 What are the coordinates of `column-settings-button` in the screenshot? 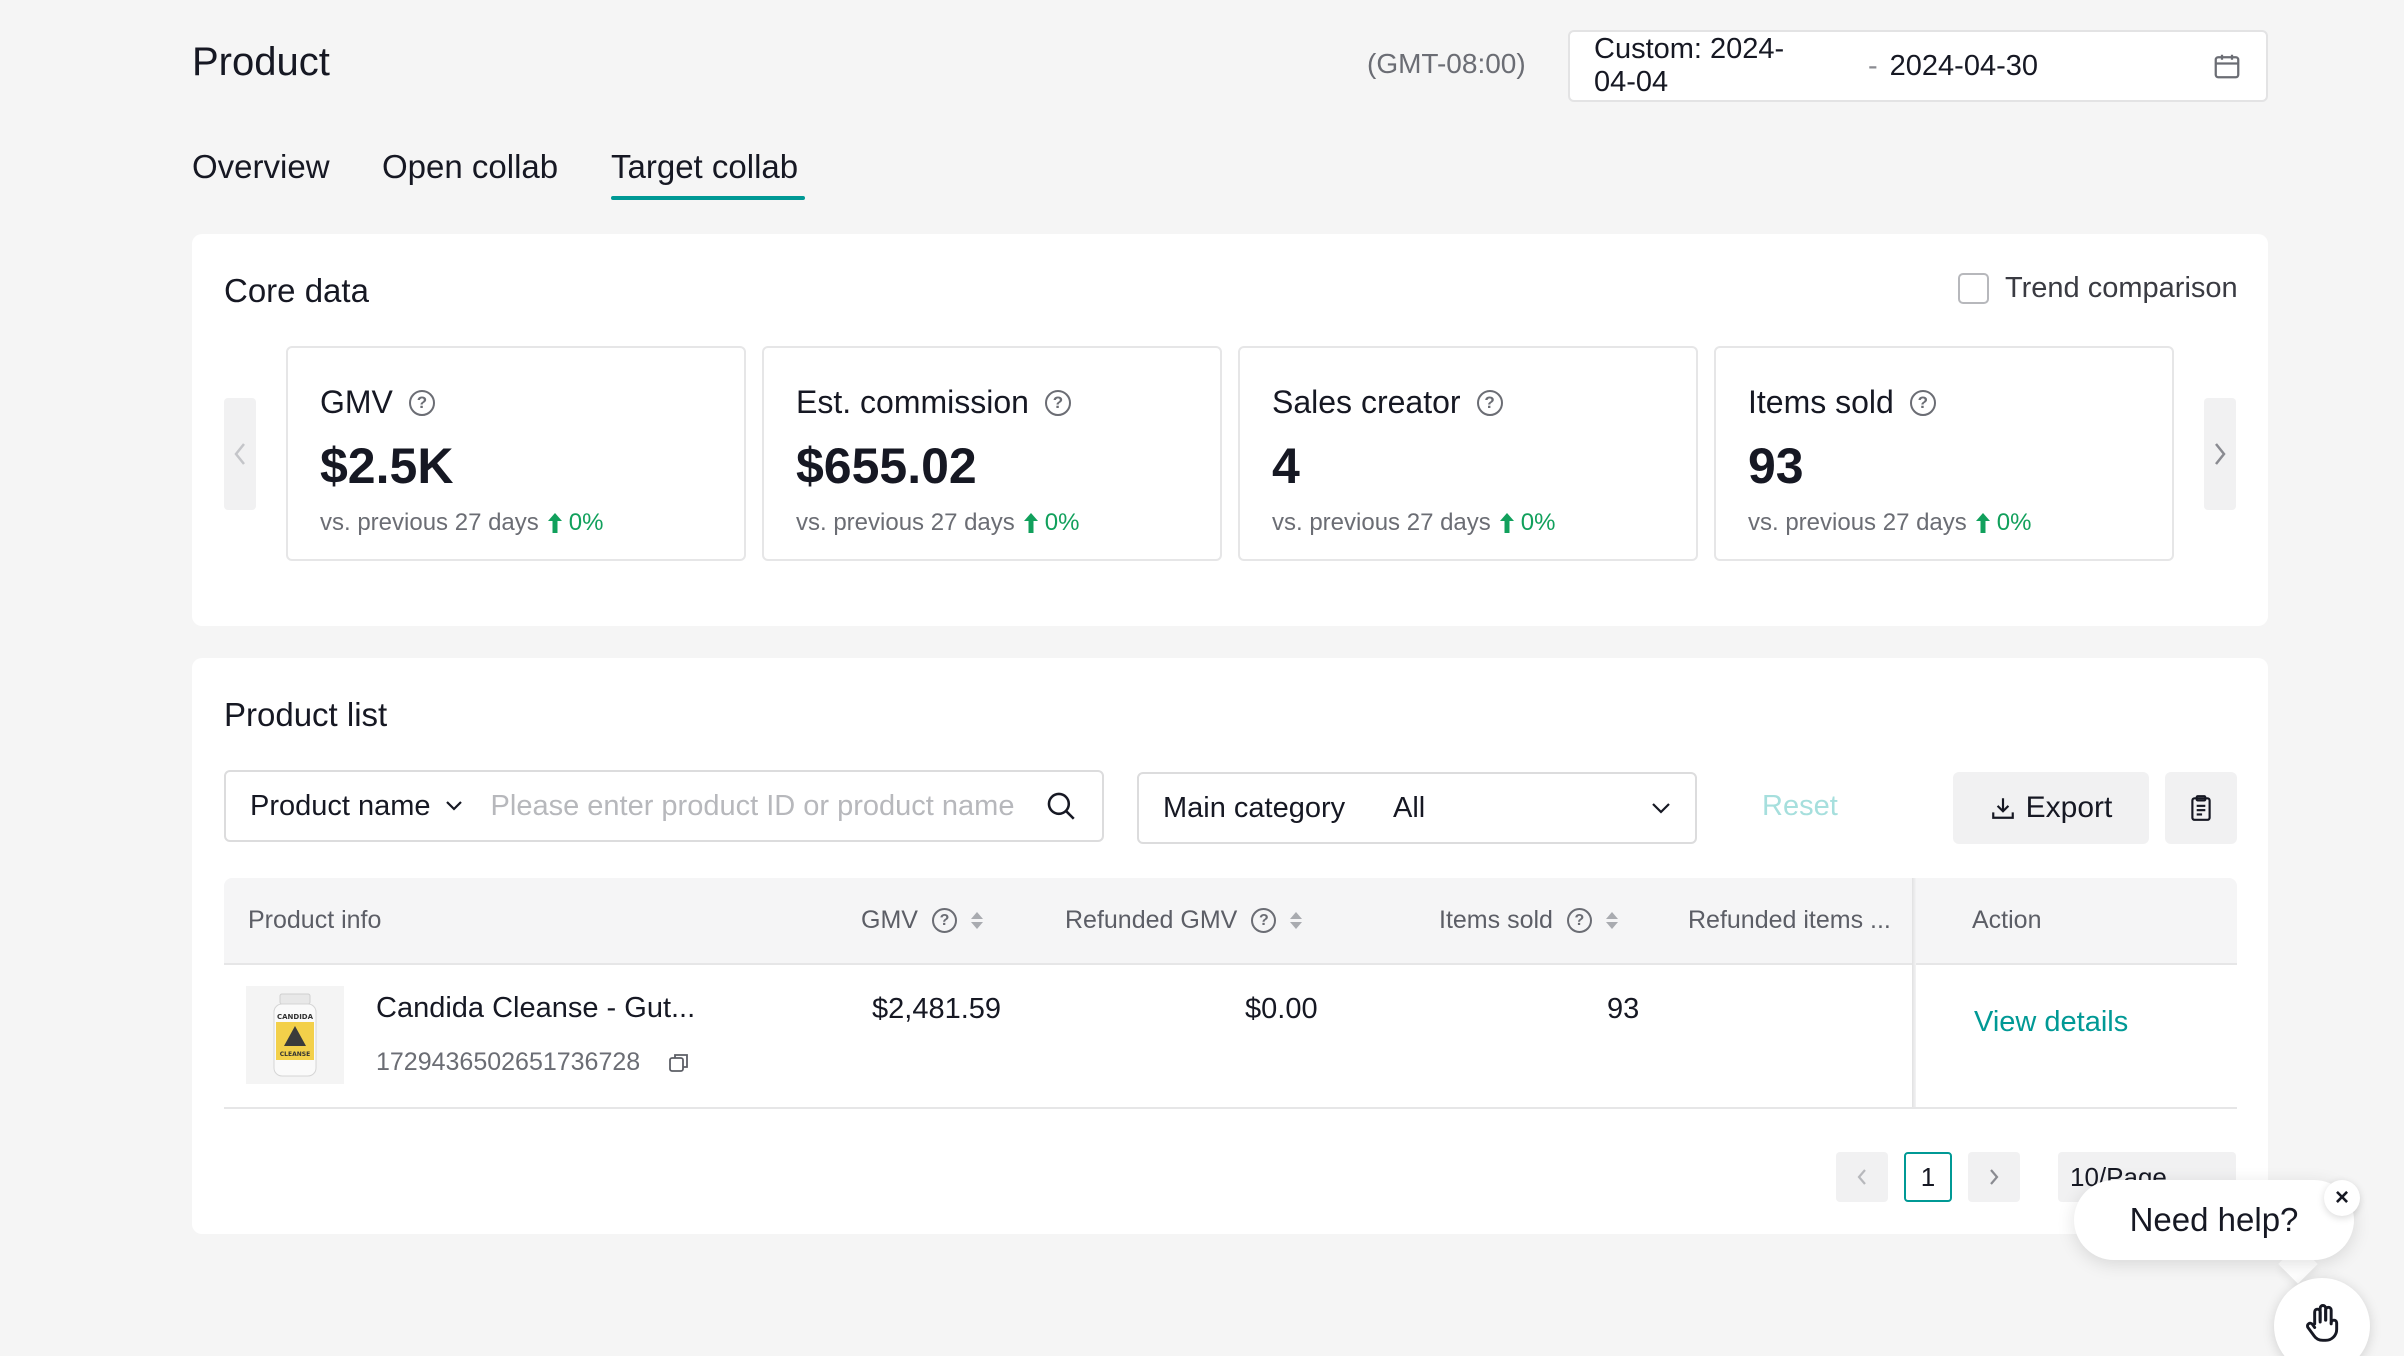 It's located at (2201, 808).